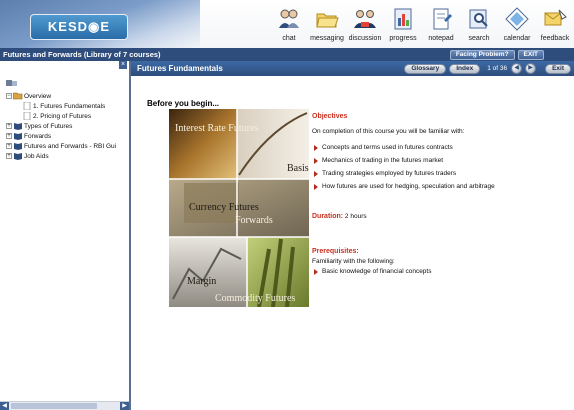 Image resolution: width=574 pixels, height=410 pixels. Describe the element at coordinates (255, 298) in the screenshot. I see `collage-label-commodity-futures: Commodity Futures` at that location.